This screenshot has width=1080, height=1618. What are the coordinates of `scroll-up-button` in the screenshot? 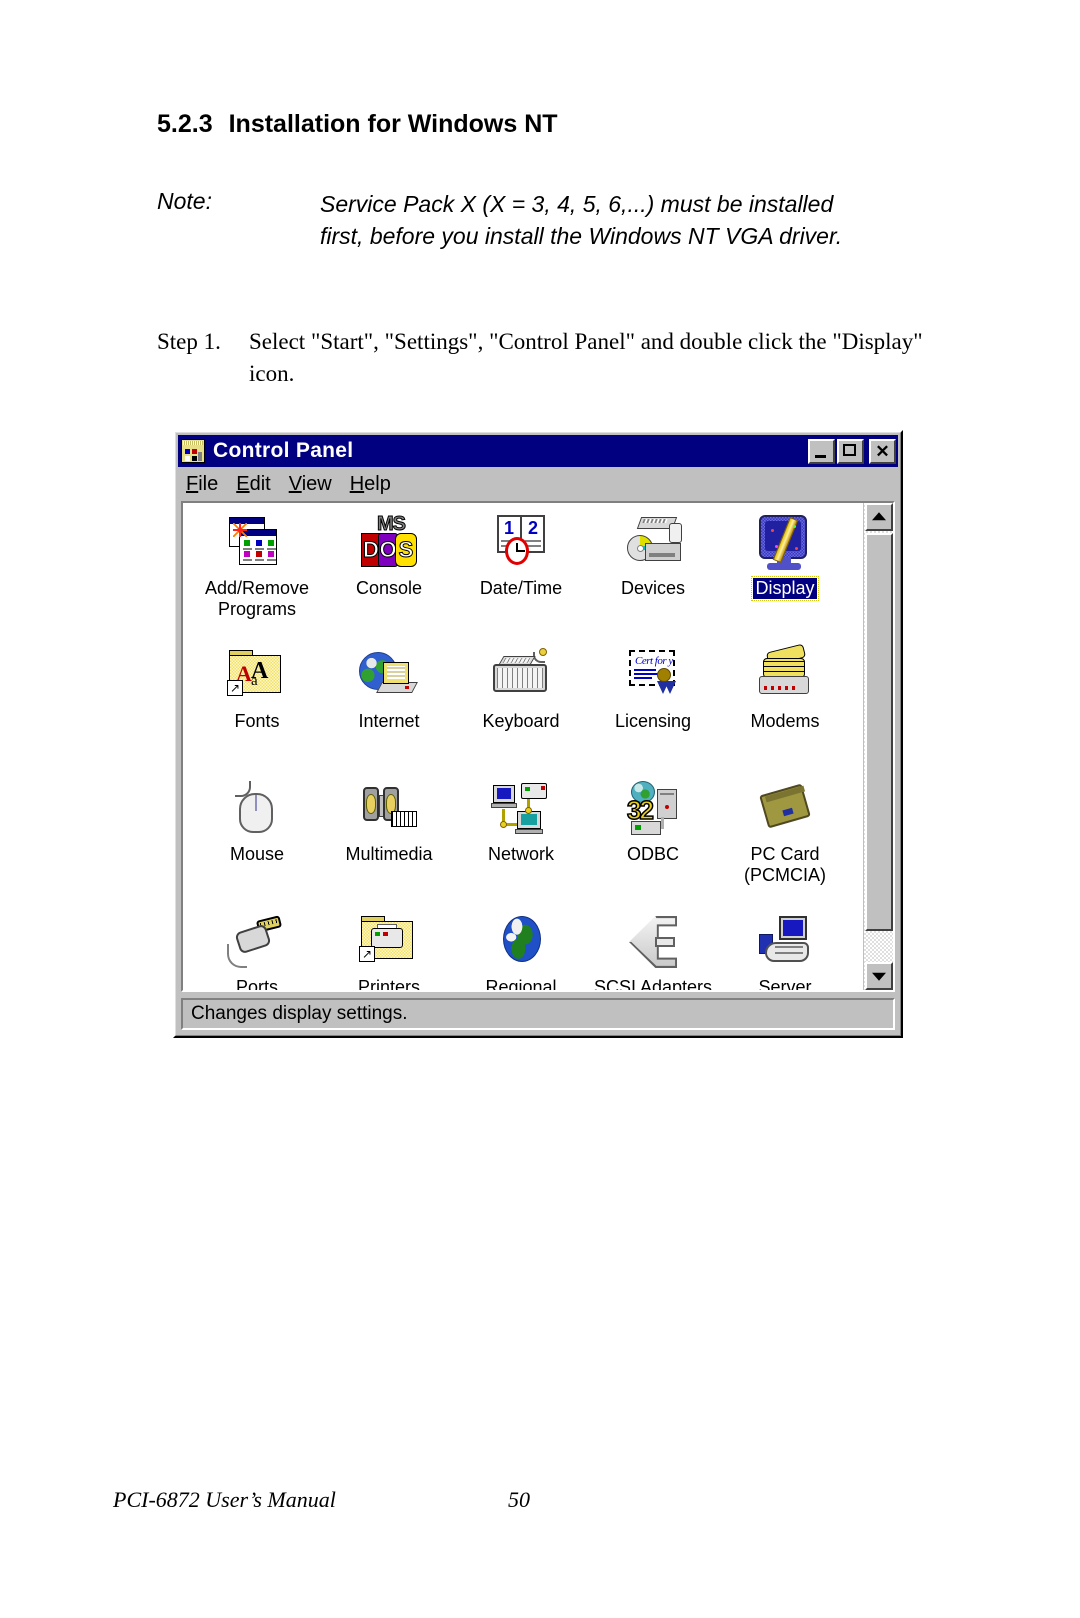 It's located at (879, 517).